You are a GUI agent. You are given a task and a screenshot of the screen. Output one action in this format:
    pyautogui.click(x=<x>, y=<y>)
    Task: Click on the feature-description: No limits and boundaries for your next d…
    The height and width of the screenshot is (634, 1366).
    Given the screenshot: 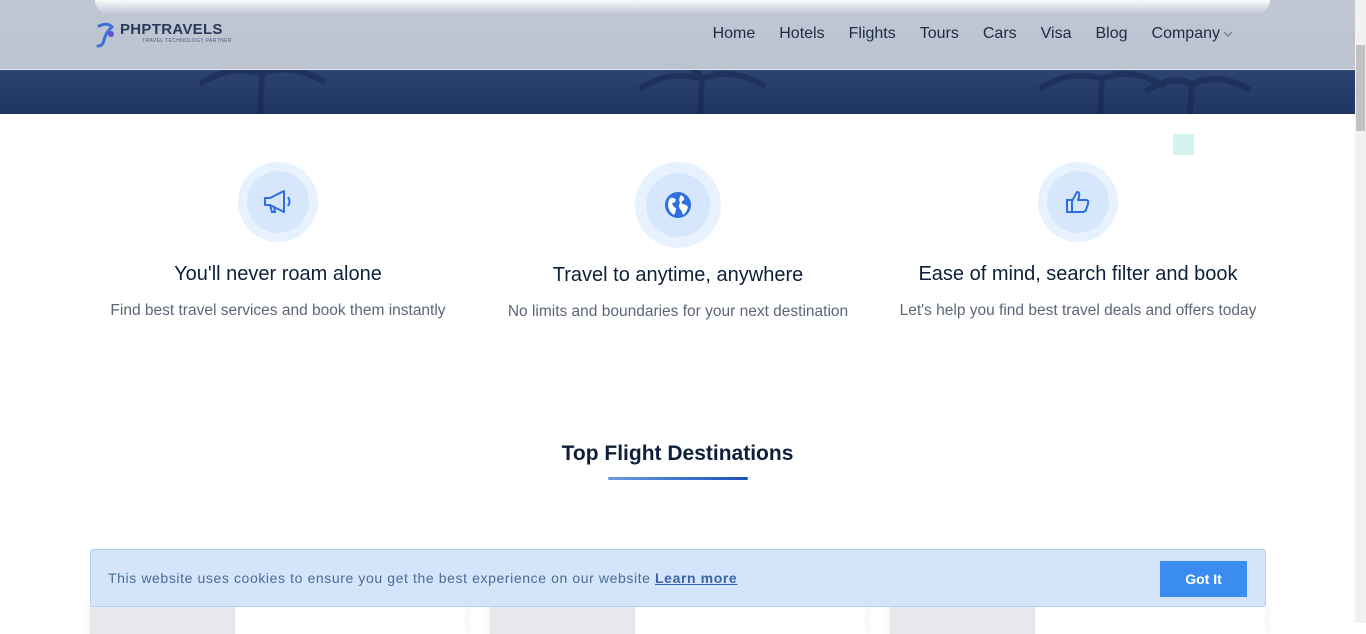 What is the action you would take?
    pyautogui.click(x=678, y=311)
    